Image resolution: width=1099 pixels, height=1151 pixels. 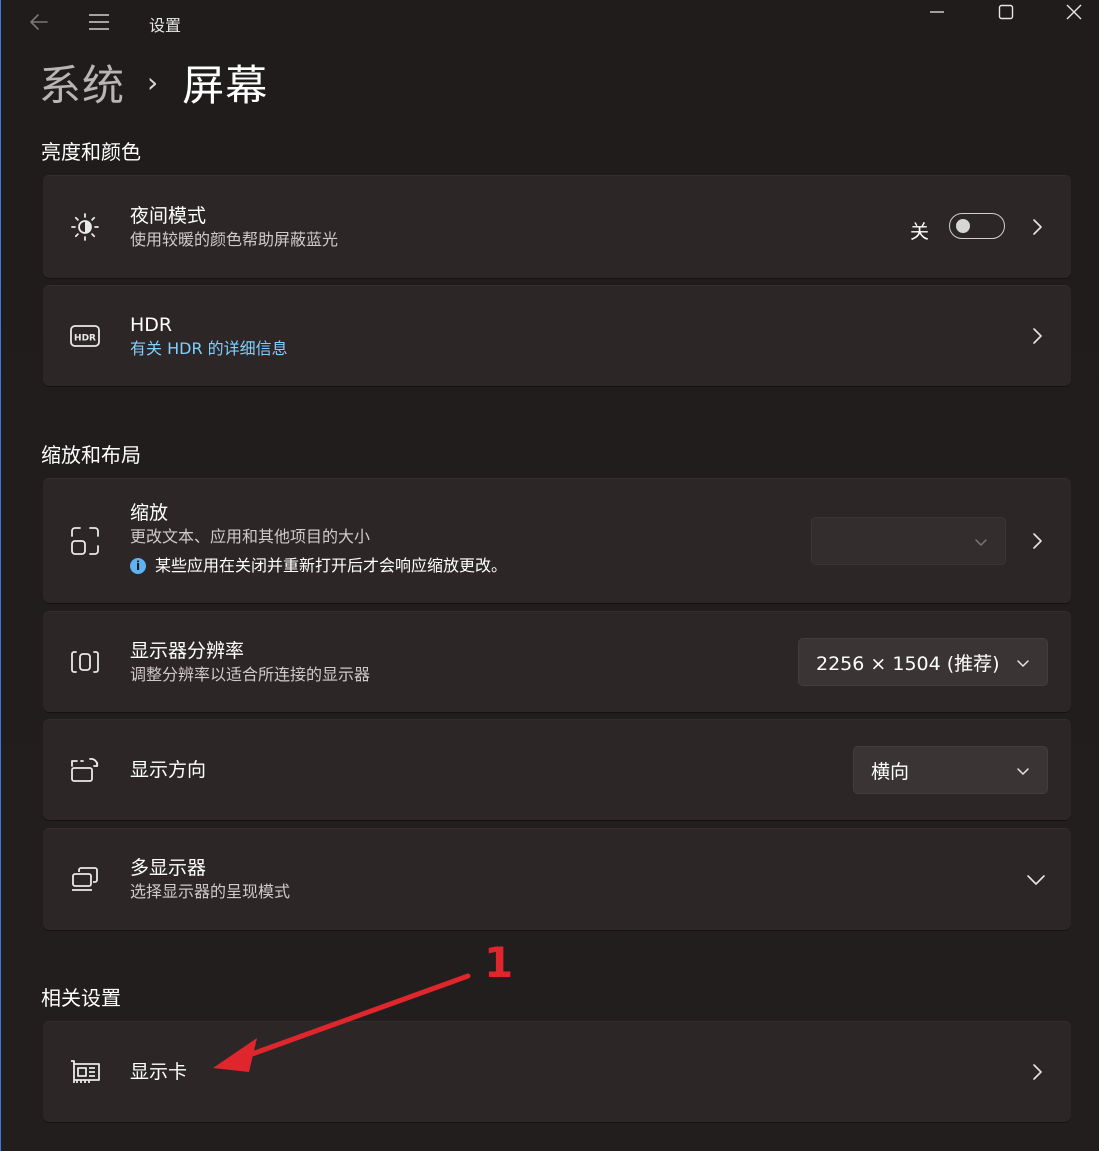 What do you see at coordinates (168, 868) in the screenshot?
I see `multiple-displays-title: 多显示器` at bounding box center [168, 868].